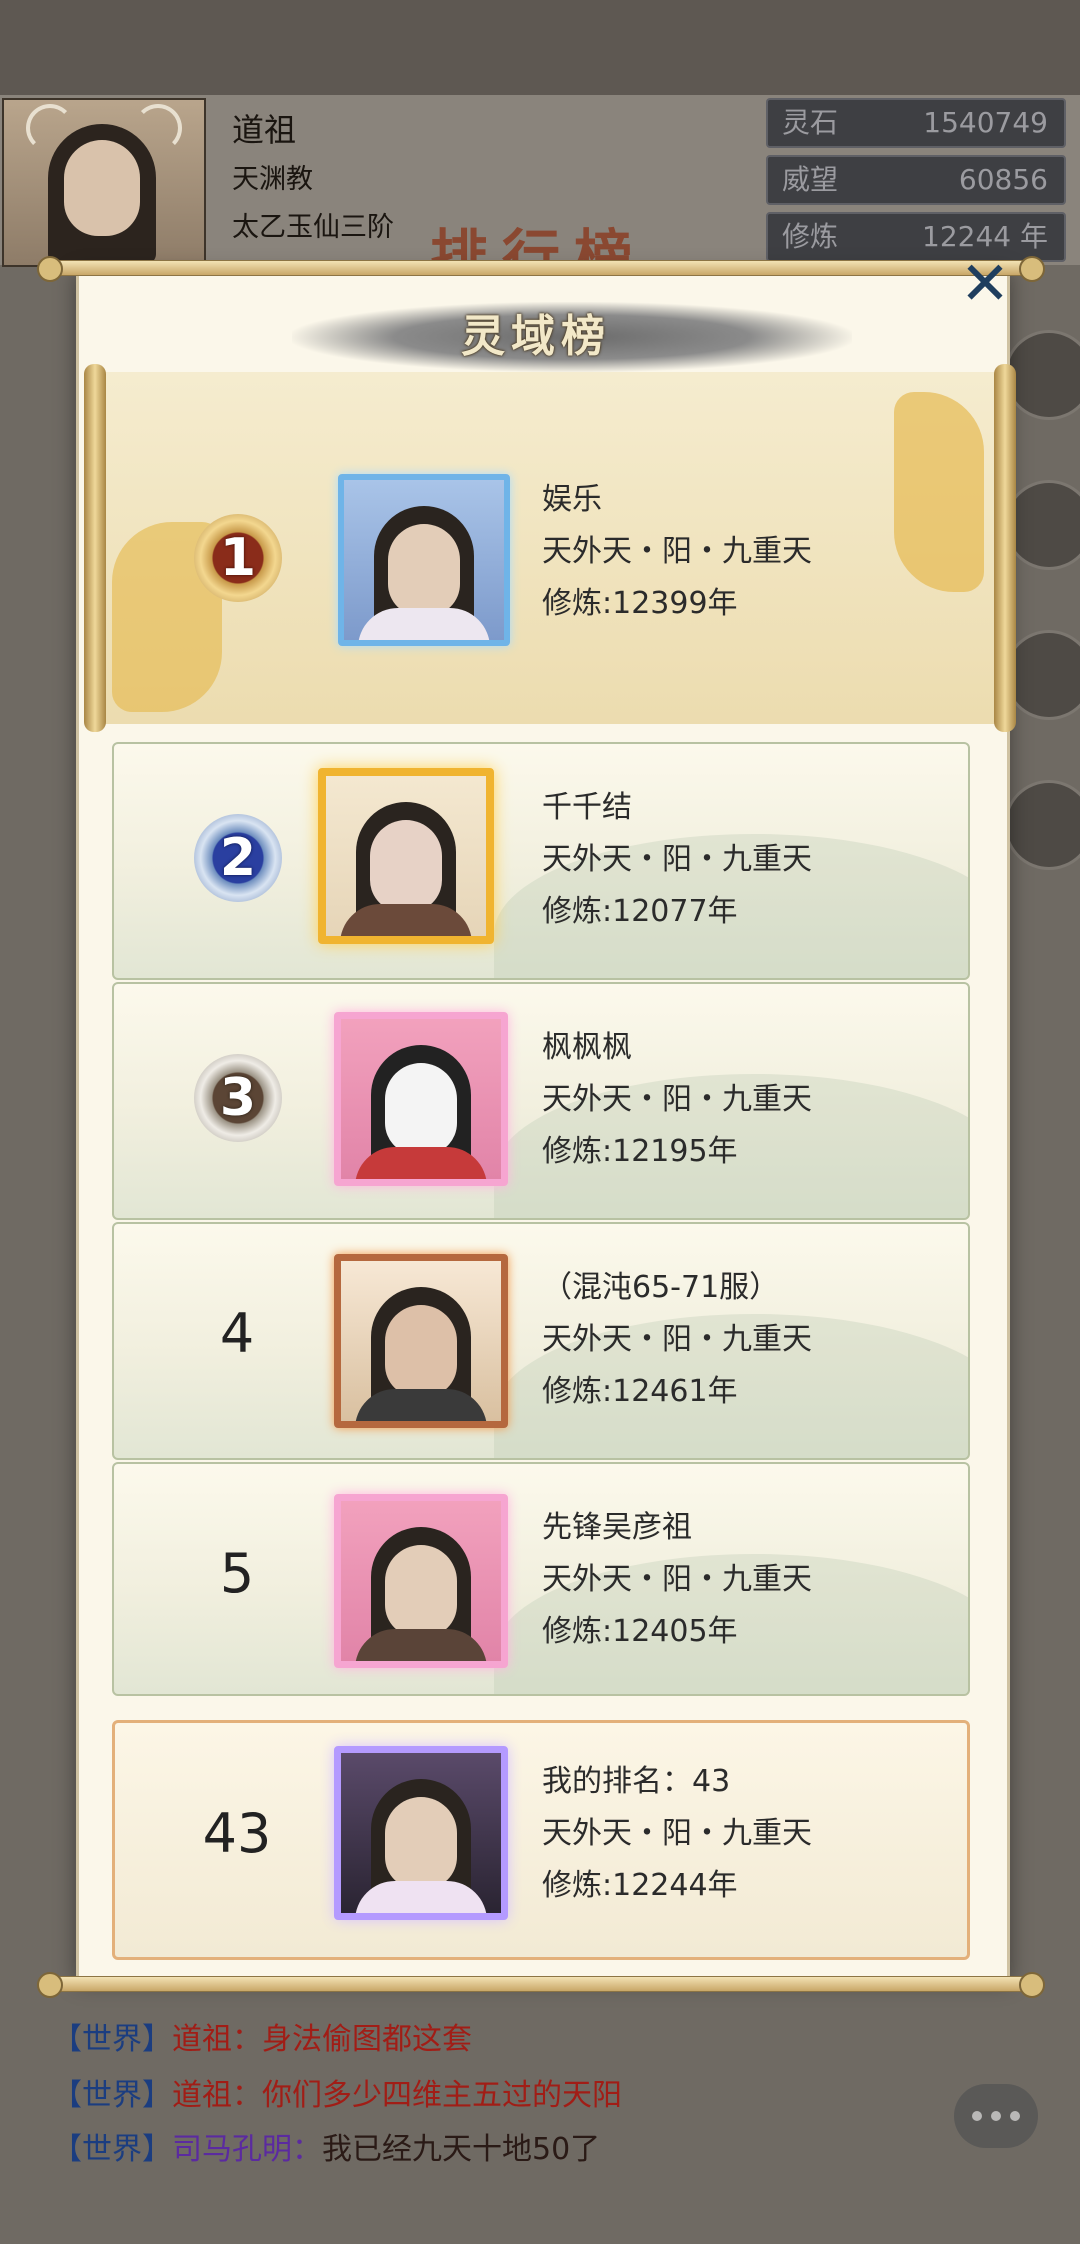 Image resolution: width=1080 pixels, height=2244 pixels. What do you see at coordinates (661, 1287) in the screenshot?
I see `player-name: （混沌65-71服）` at bounding box center [661, 1287].